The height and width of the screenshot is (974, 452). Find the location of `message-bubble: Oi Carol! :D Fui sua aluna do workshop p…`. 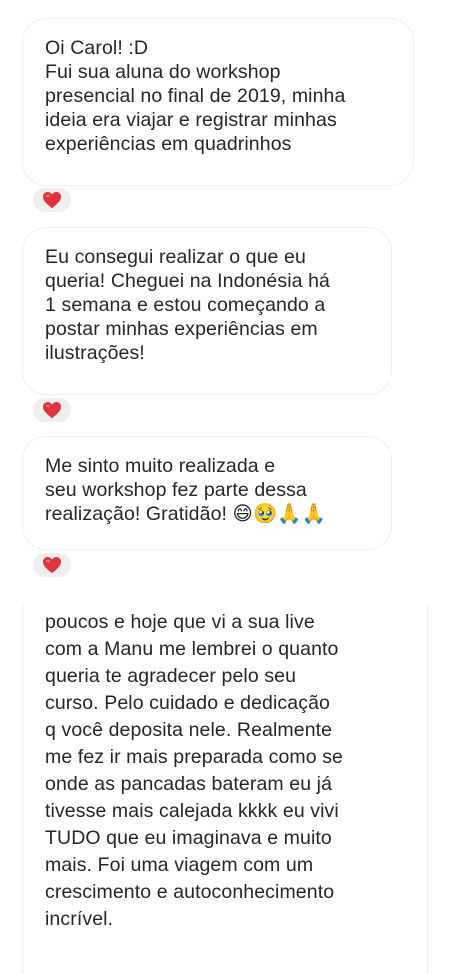

message-bubble: Oi Carol! :D Fui sua aluna do workshop p… is located at coordinates (218, 102).